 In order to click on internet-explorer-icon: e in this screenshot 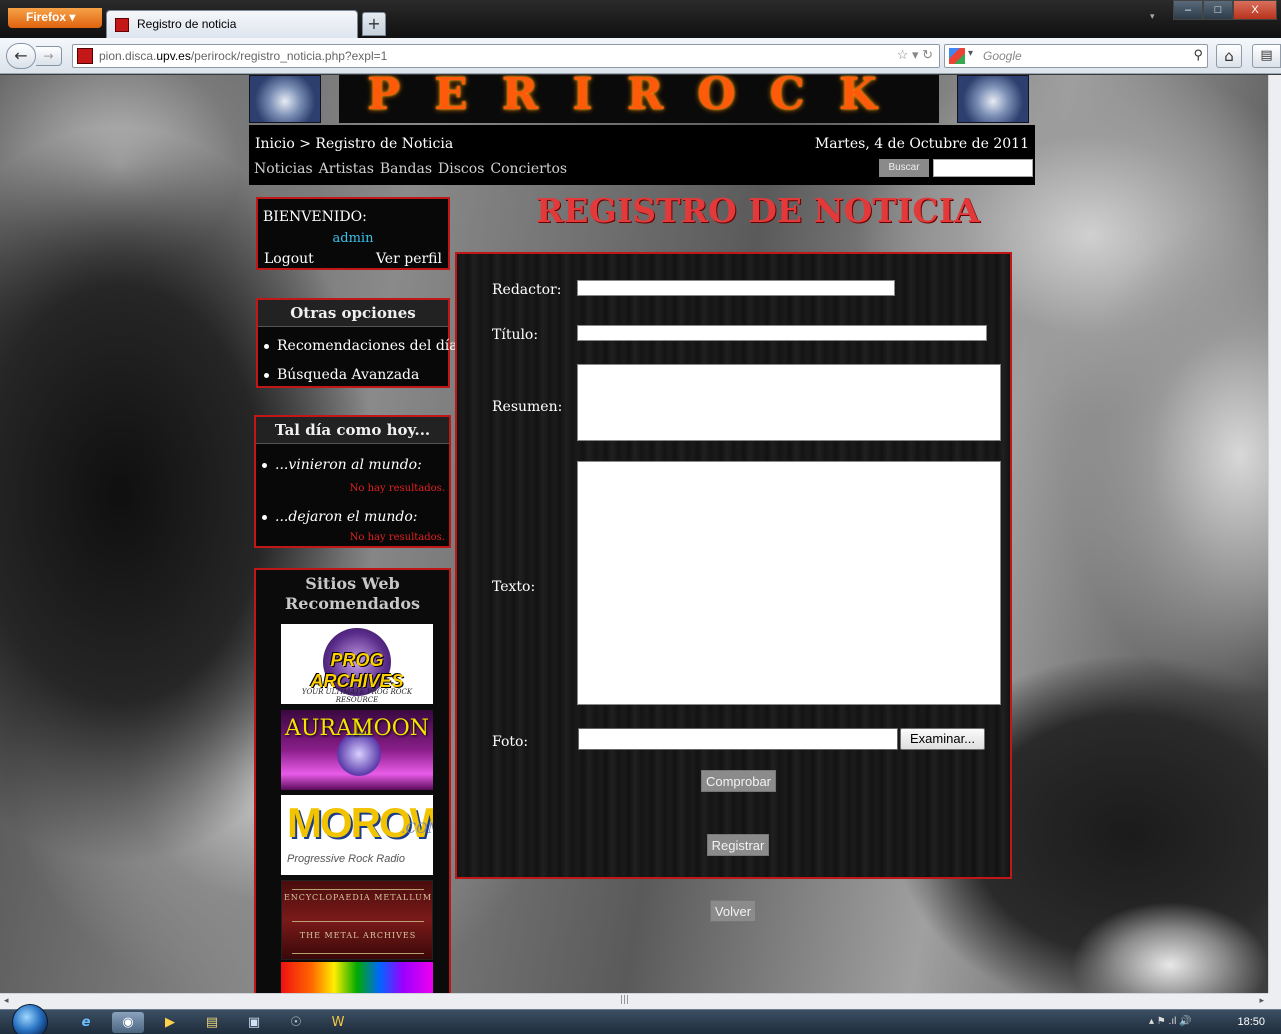, I will do `click(86, 1022)`.